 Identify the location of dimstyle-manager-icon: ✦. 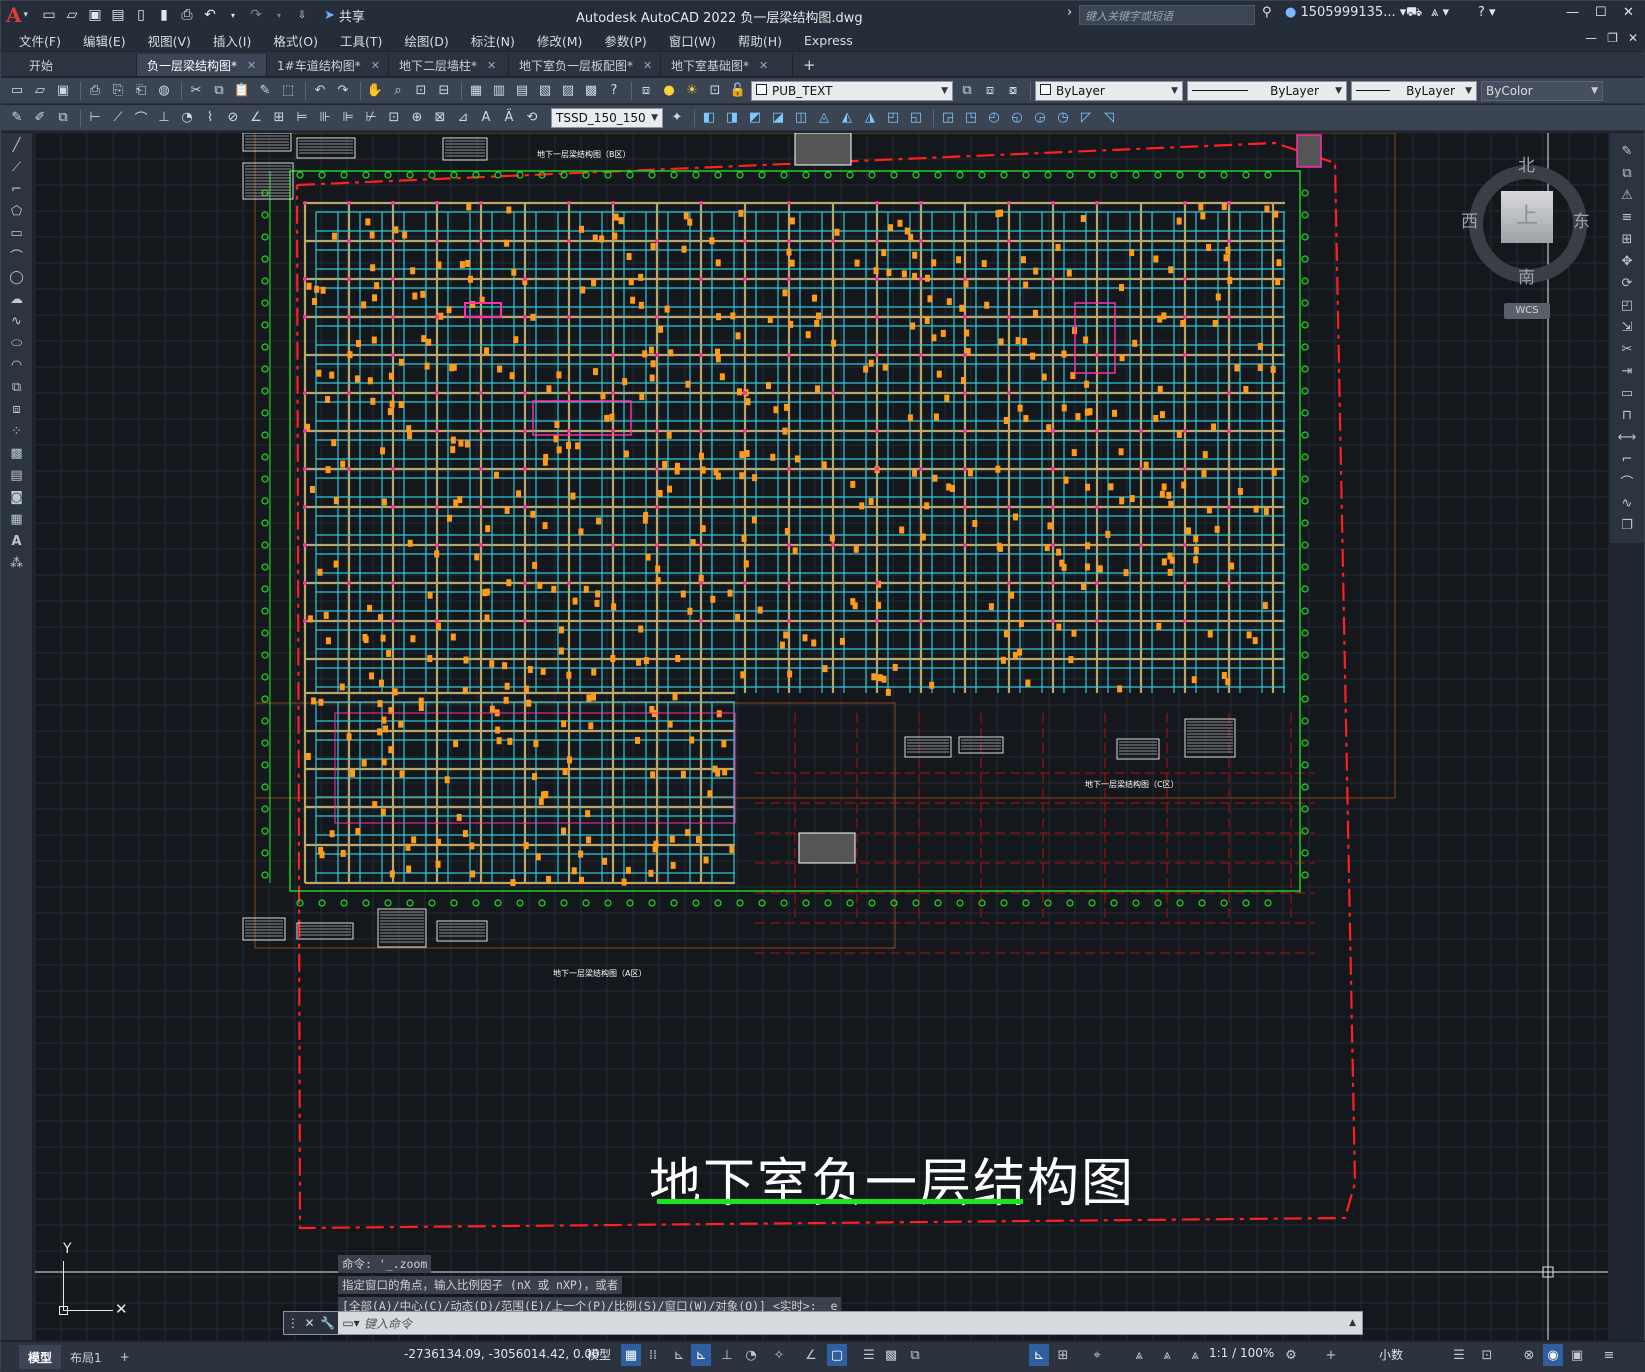
(677, 118).